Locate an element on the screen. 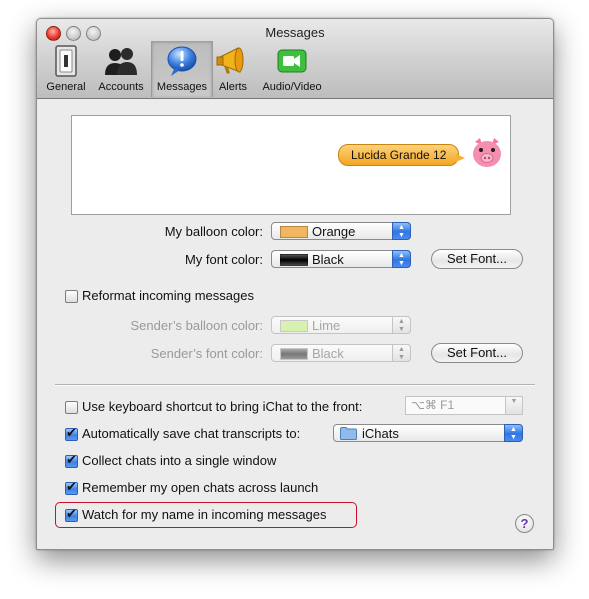  sender-balloon-color-popup: Lime ▲ ▼ is located at coordinates (341, 325).